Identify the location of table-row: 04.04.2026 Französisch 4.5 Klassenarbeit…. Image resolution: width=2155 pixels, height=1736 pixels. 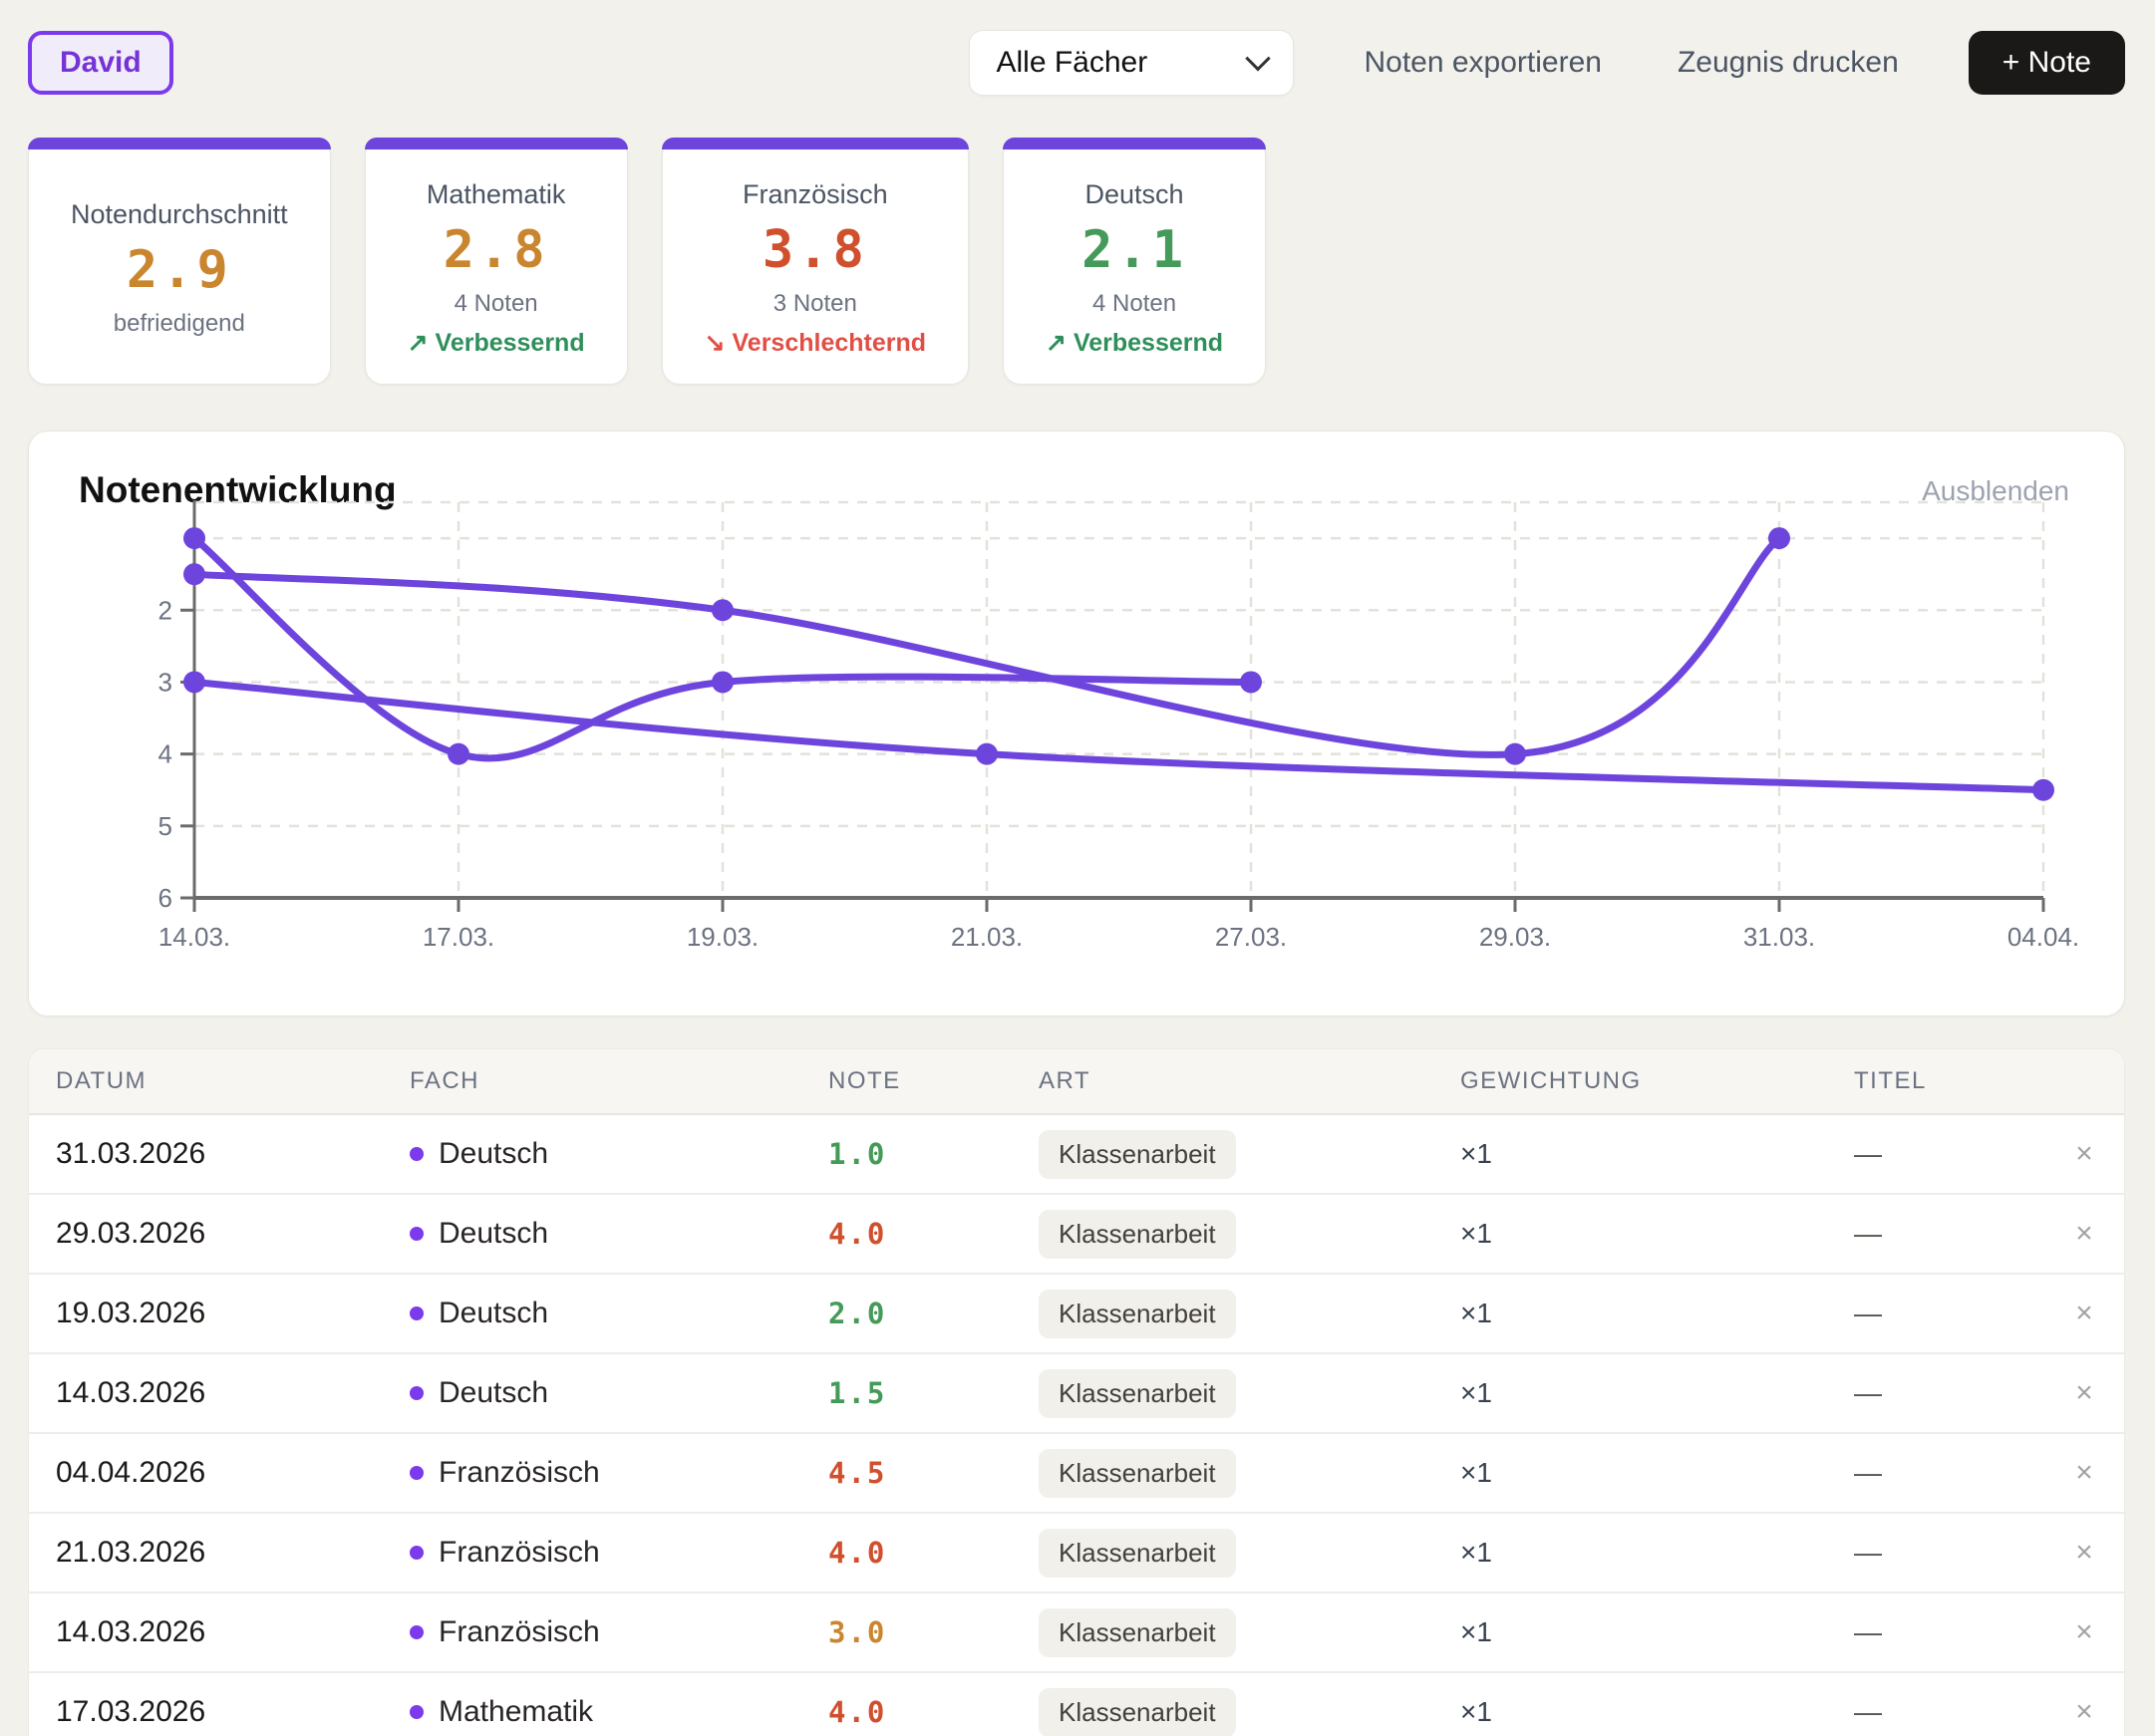
(1076, 1474).